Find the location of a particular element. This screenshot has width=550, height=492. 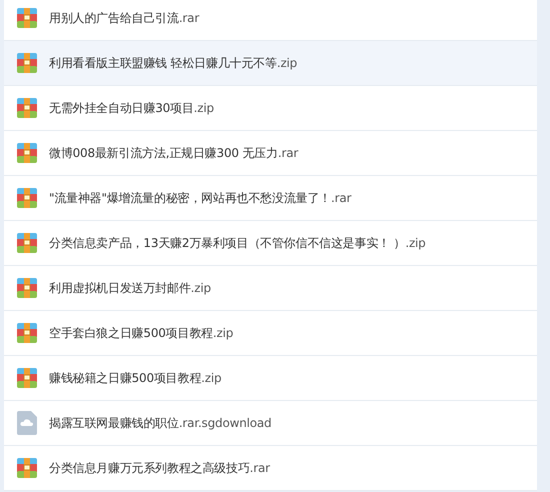

file-name: 分类信息月赚万元系列教程之高级技巧.rar is located at coordinates (159, 468).